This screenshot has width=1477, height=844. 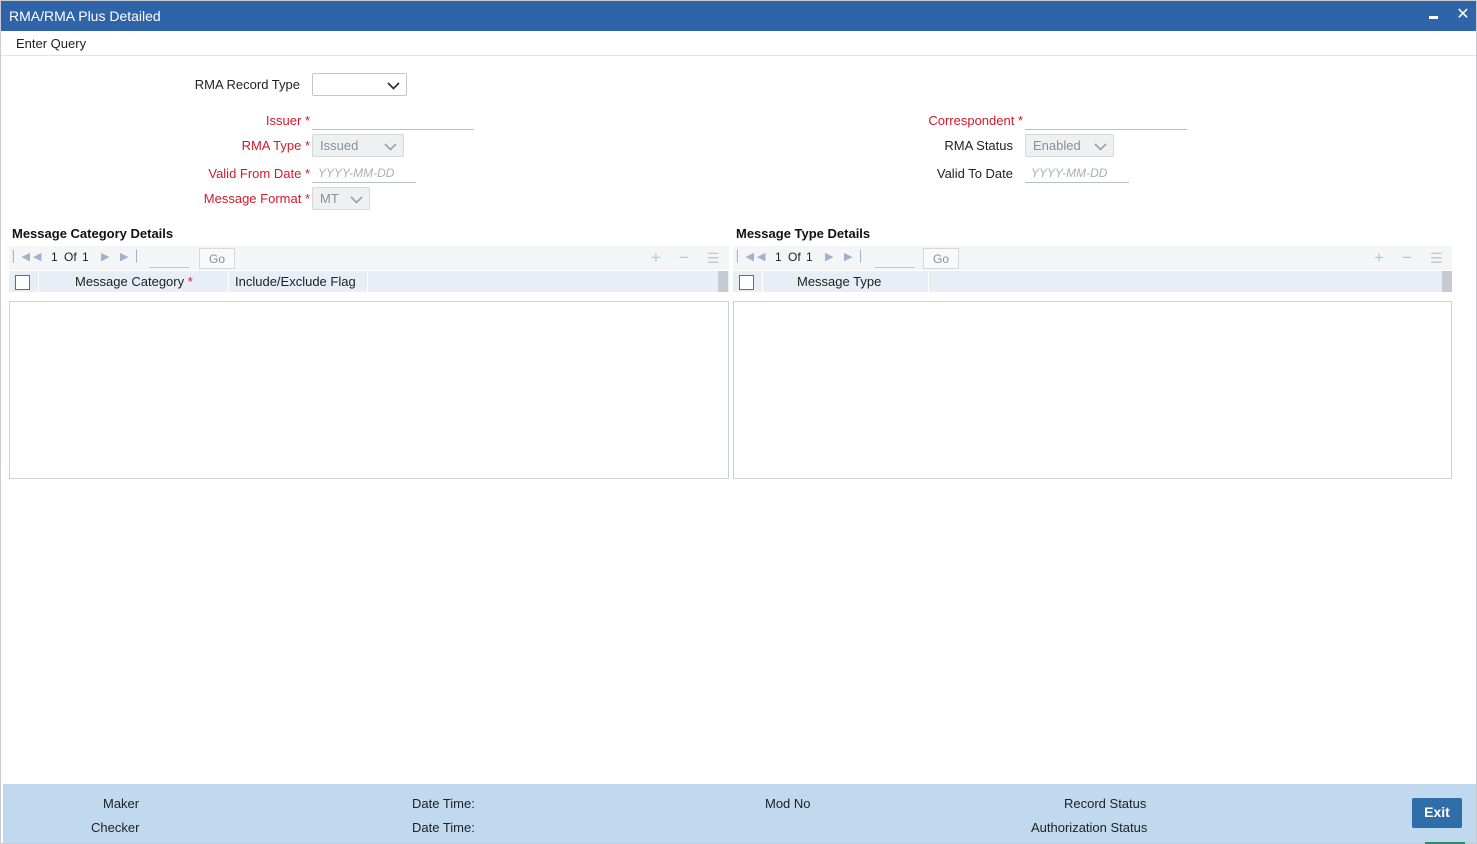 I want to click on rma-record-type-select, so click(x=359, y=84).